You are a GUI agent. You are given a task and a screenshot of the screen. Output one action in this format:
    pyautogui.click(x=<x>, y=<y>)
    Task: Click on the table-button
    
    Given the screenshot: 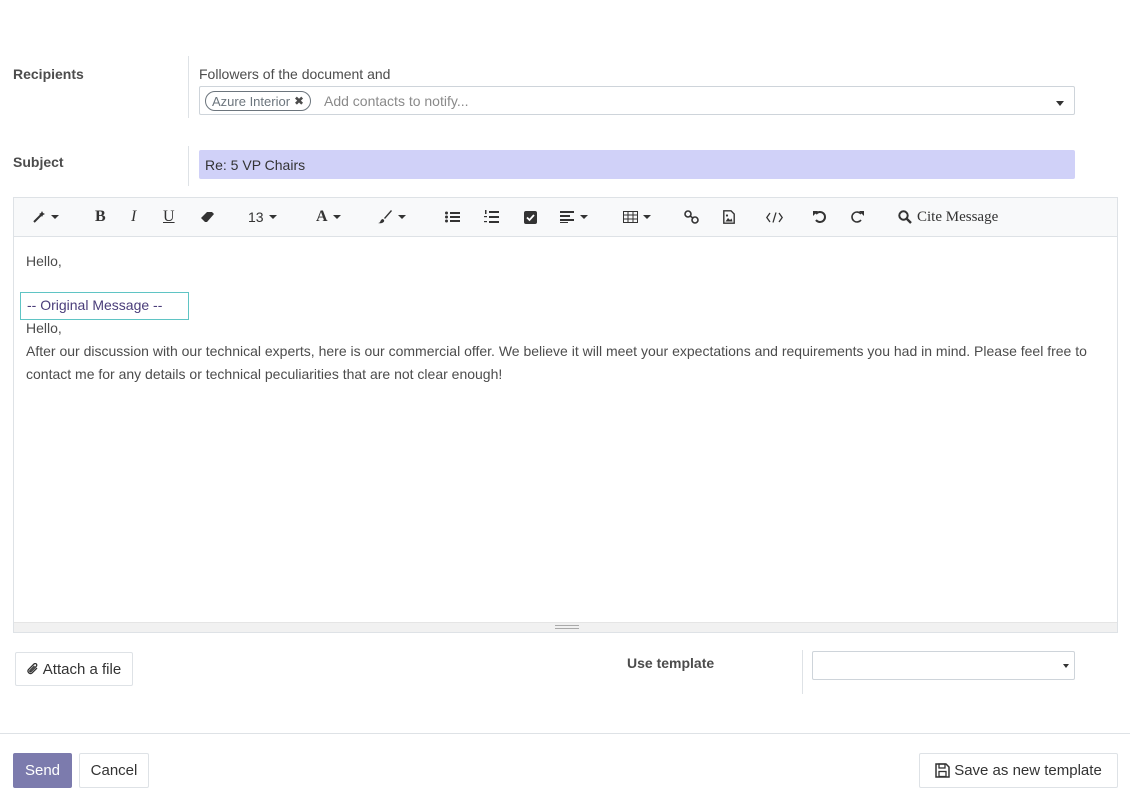 What is the action you would take?
    pyautogui.click(x=637, y=217)
    